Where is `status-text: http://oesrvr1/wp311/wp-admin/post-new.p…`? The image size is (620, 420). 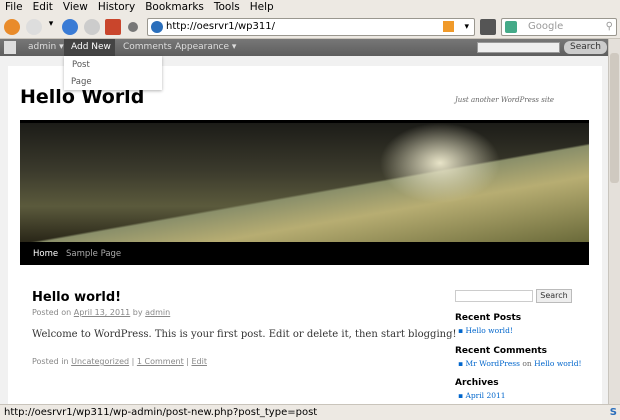 status-text: http://oesrvr1/wp311/wp-admin/post-new.p… is located at coordinates (161, 412).